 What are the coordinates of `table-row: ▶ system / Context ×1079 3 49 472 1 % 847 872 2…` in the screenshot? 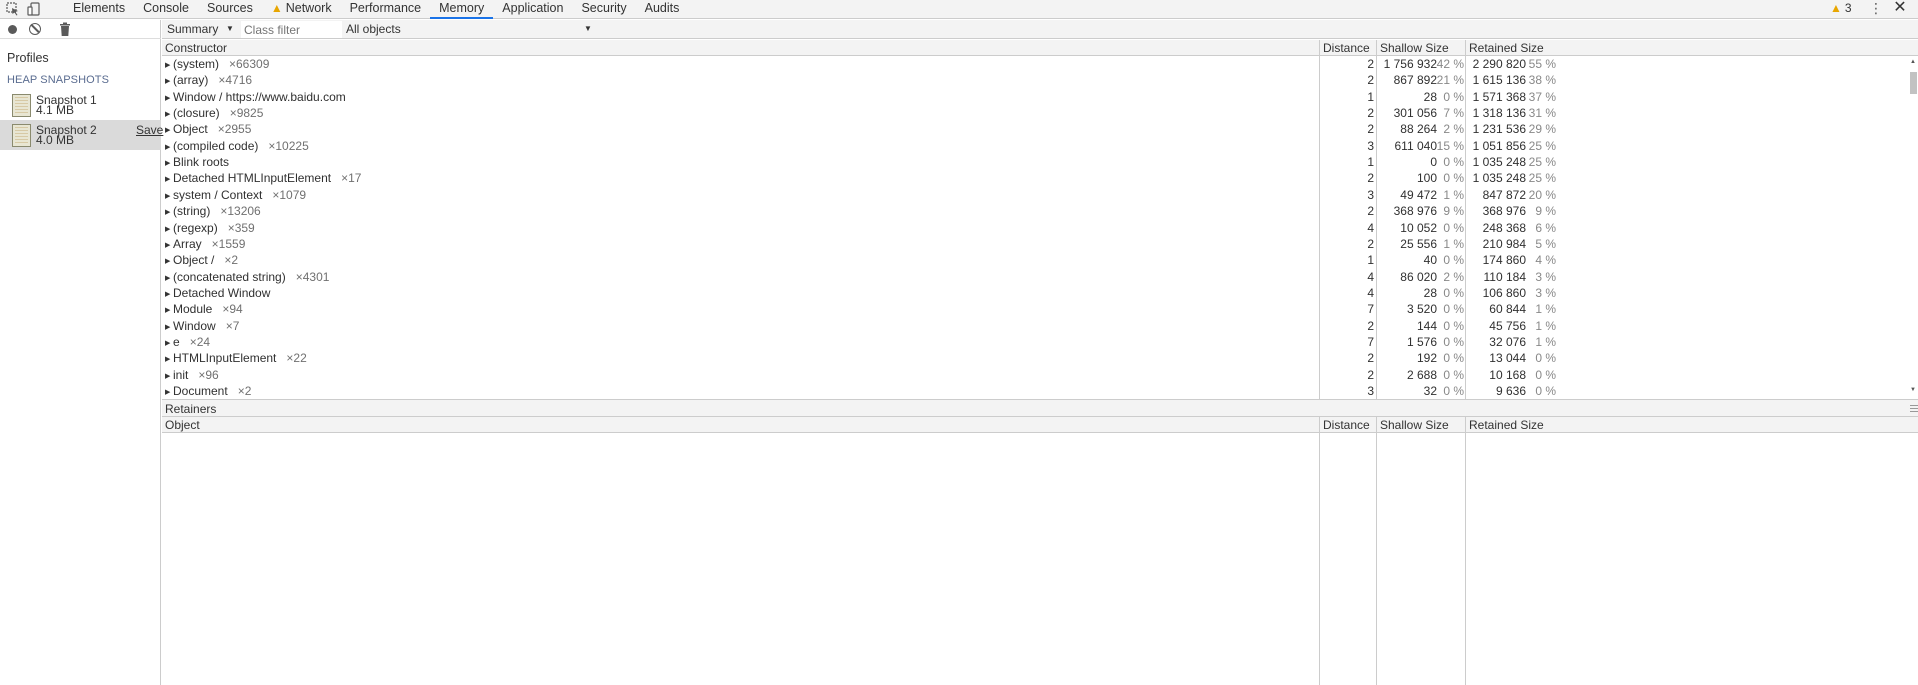 It's located at (1040, 196).